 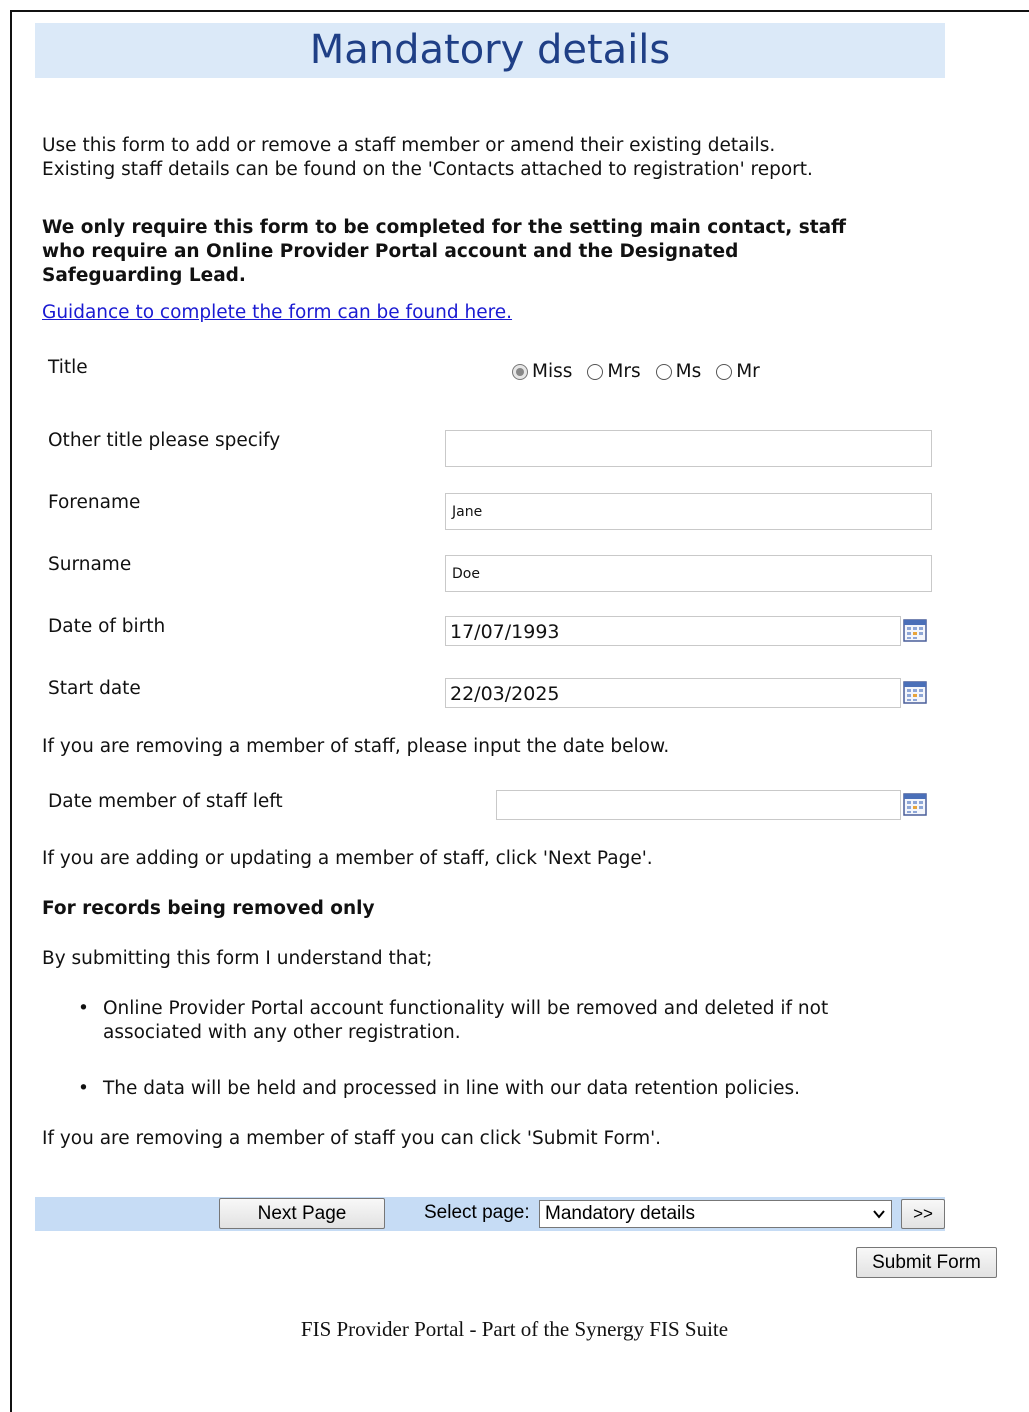 What do you see at coordinates (302, 1213) in the screenshot?
I see `next-page-button: Next Page` at bounding box center [302, 1213].